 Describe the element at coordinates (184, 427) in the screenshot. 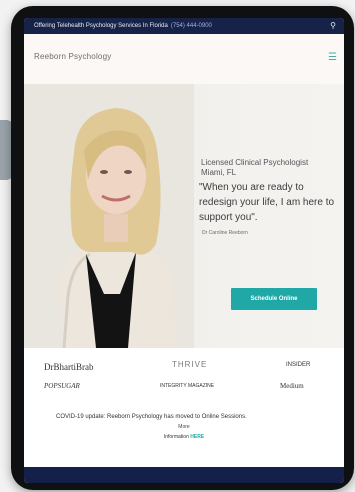

I see `notice-line2: More` at that location.